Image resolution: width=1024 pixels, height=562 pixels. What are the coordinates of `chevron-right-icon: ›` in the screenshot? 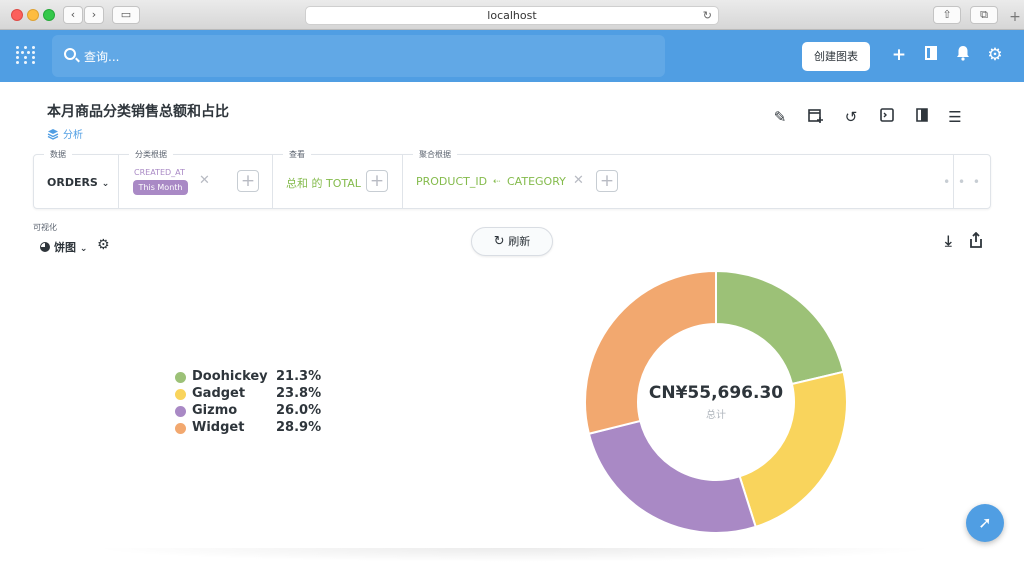 It's located at (94, 14).